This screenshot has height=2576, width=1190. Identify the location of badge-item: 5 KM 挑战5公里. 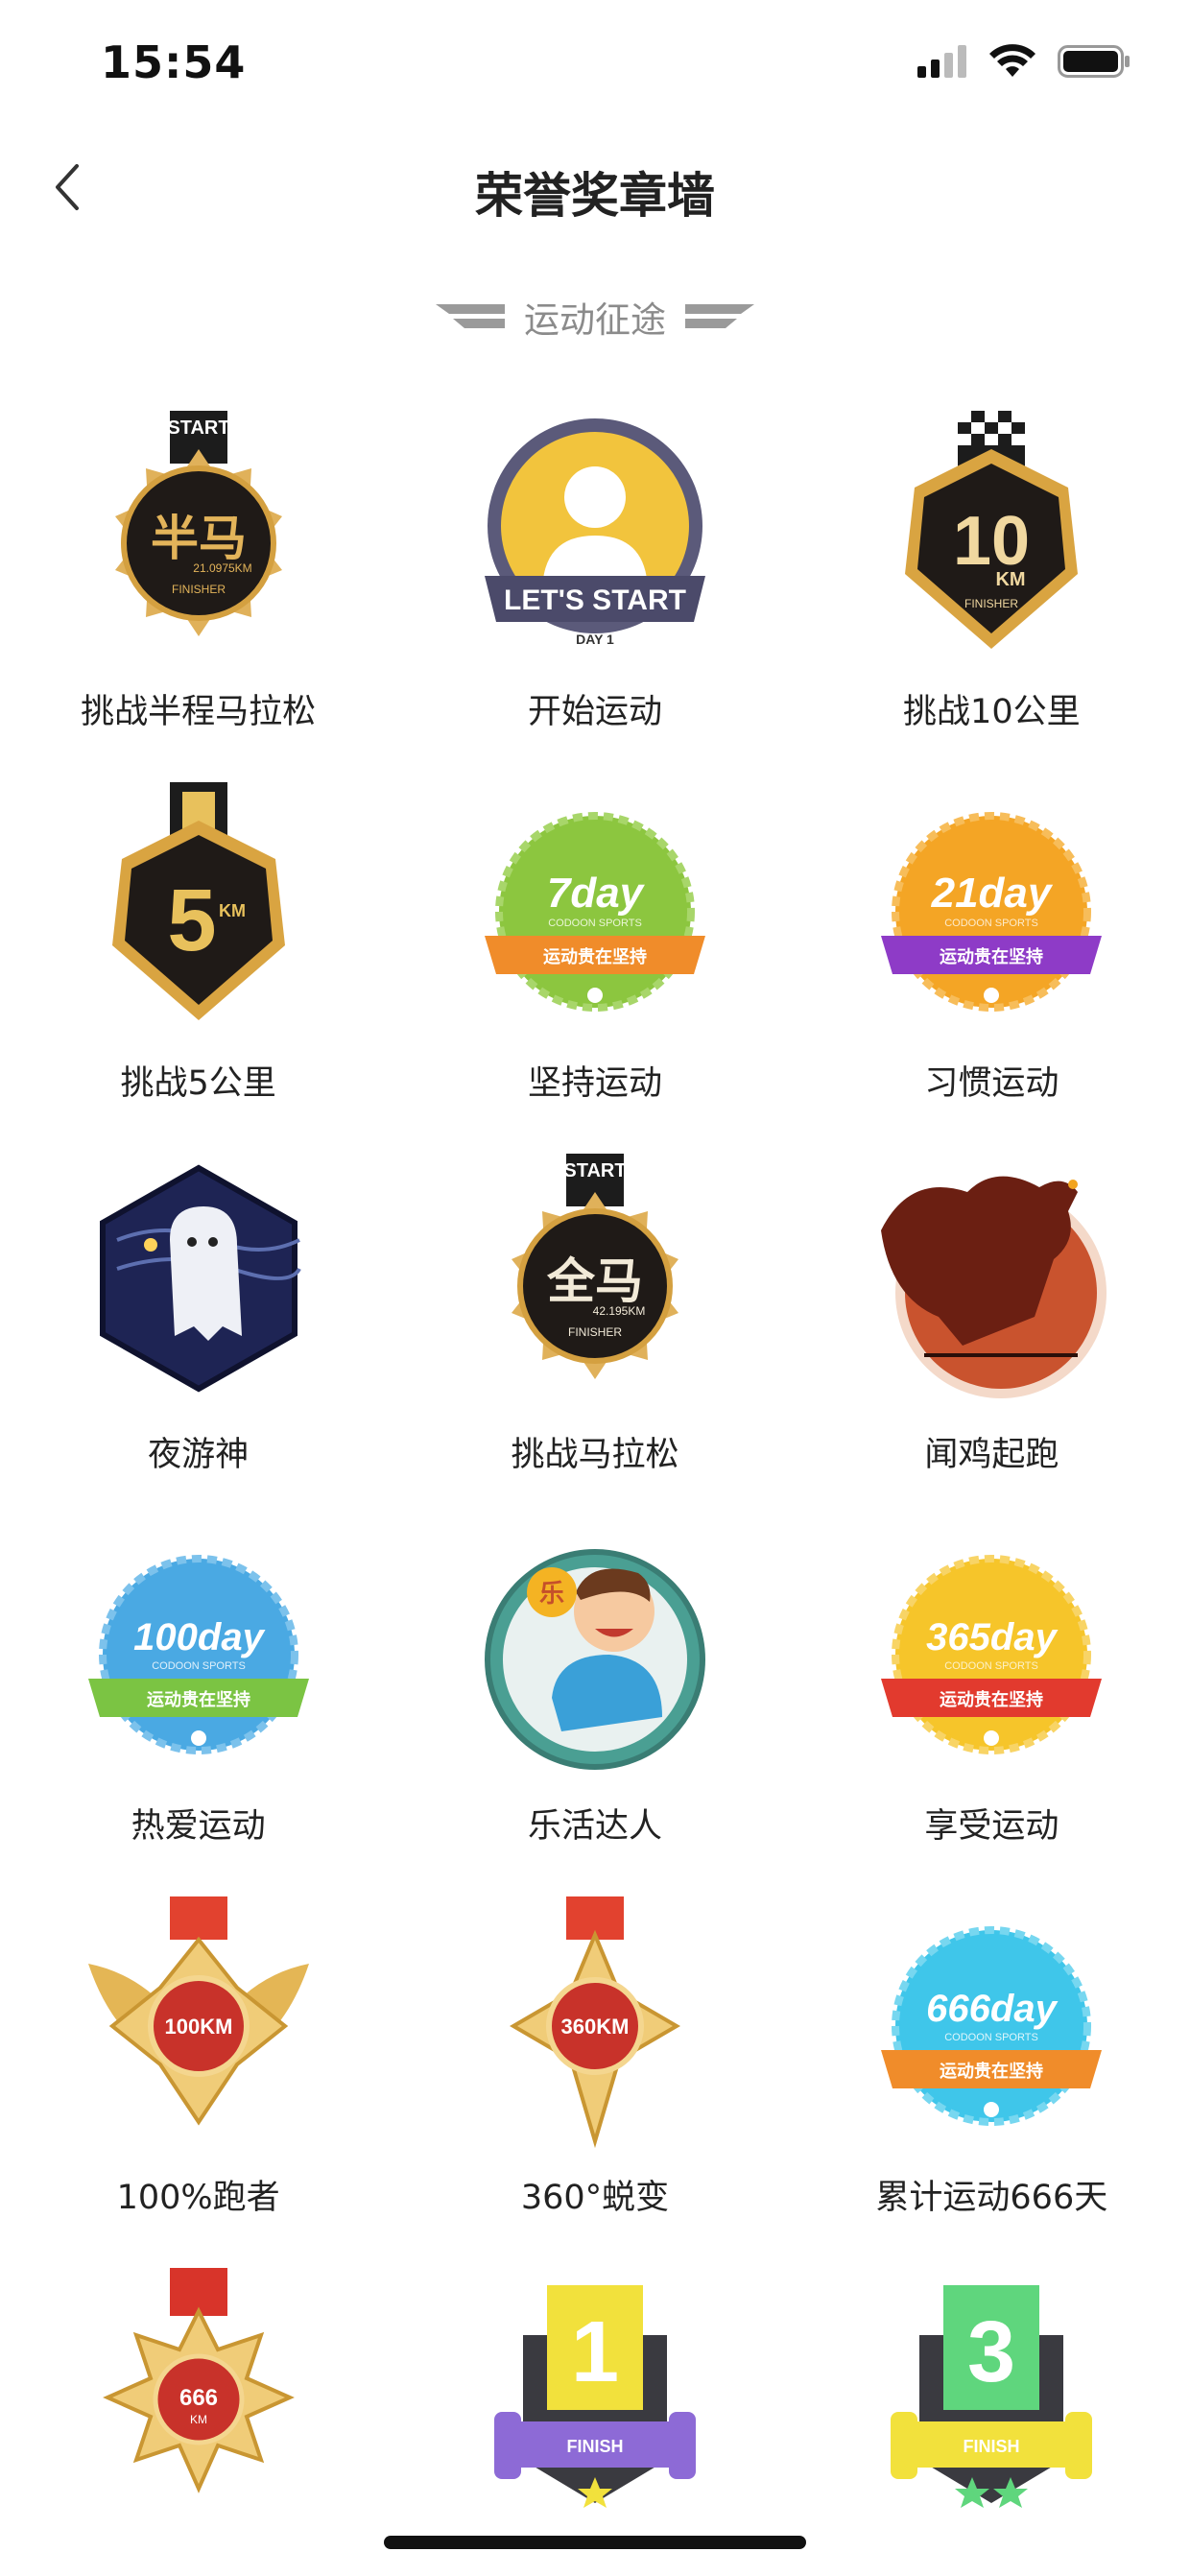
(198, 968).